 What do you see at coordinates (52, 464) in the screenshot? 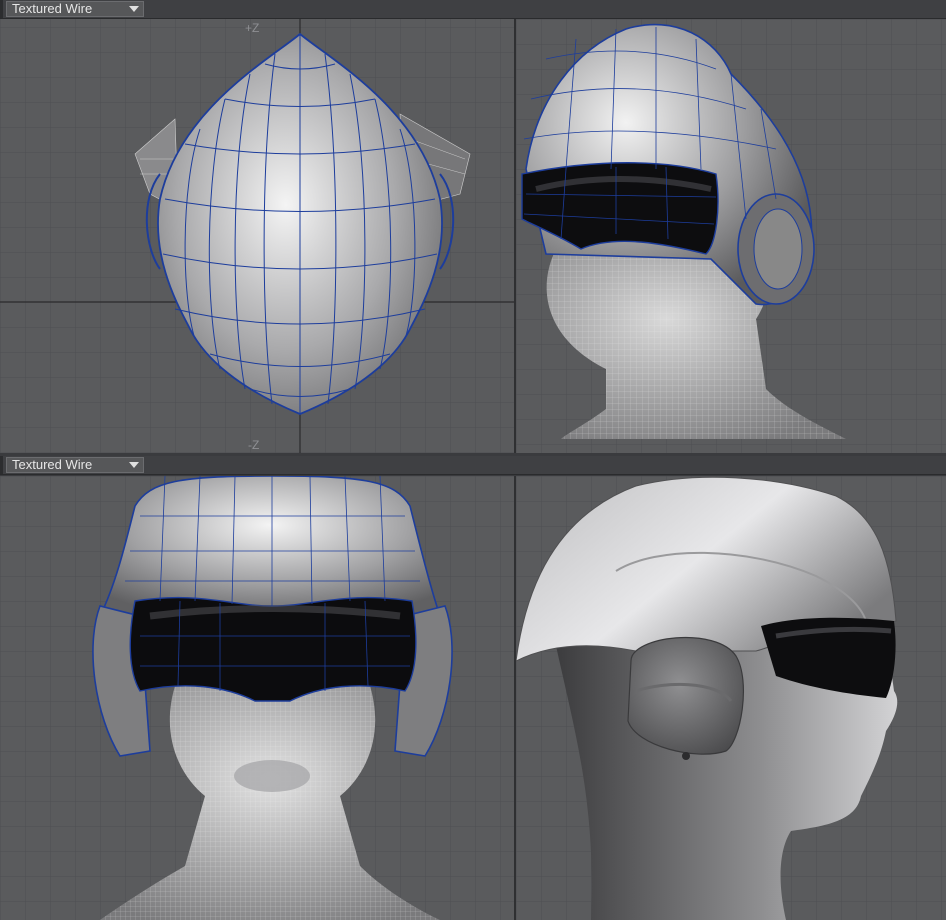
I see `bottom-view-mode-label: Textured Wire` at bounding box center [52, 464].